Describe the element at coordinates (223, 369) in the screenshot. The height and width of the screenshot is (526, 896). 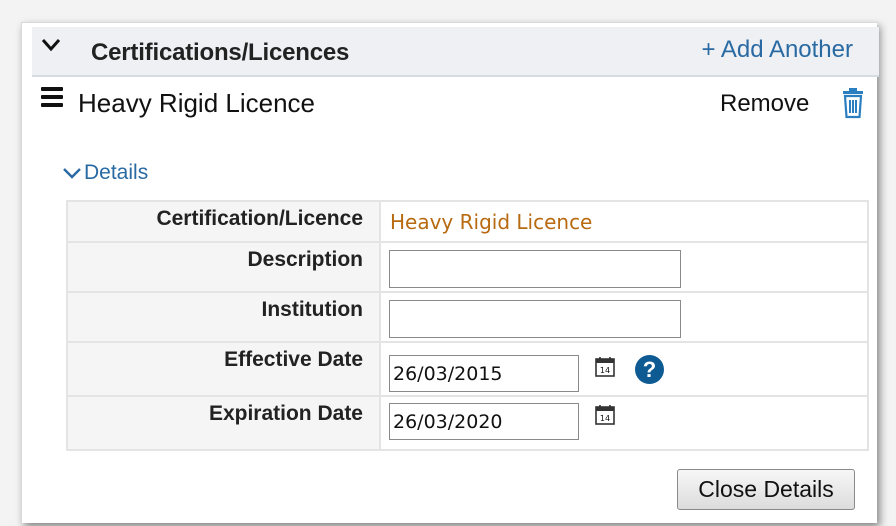
I see `effective-date-label: Effective Date` at that location.